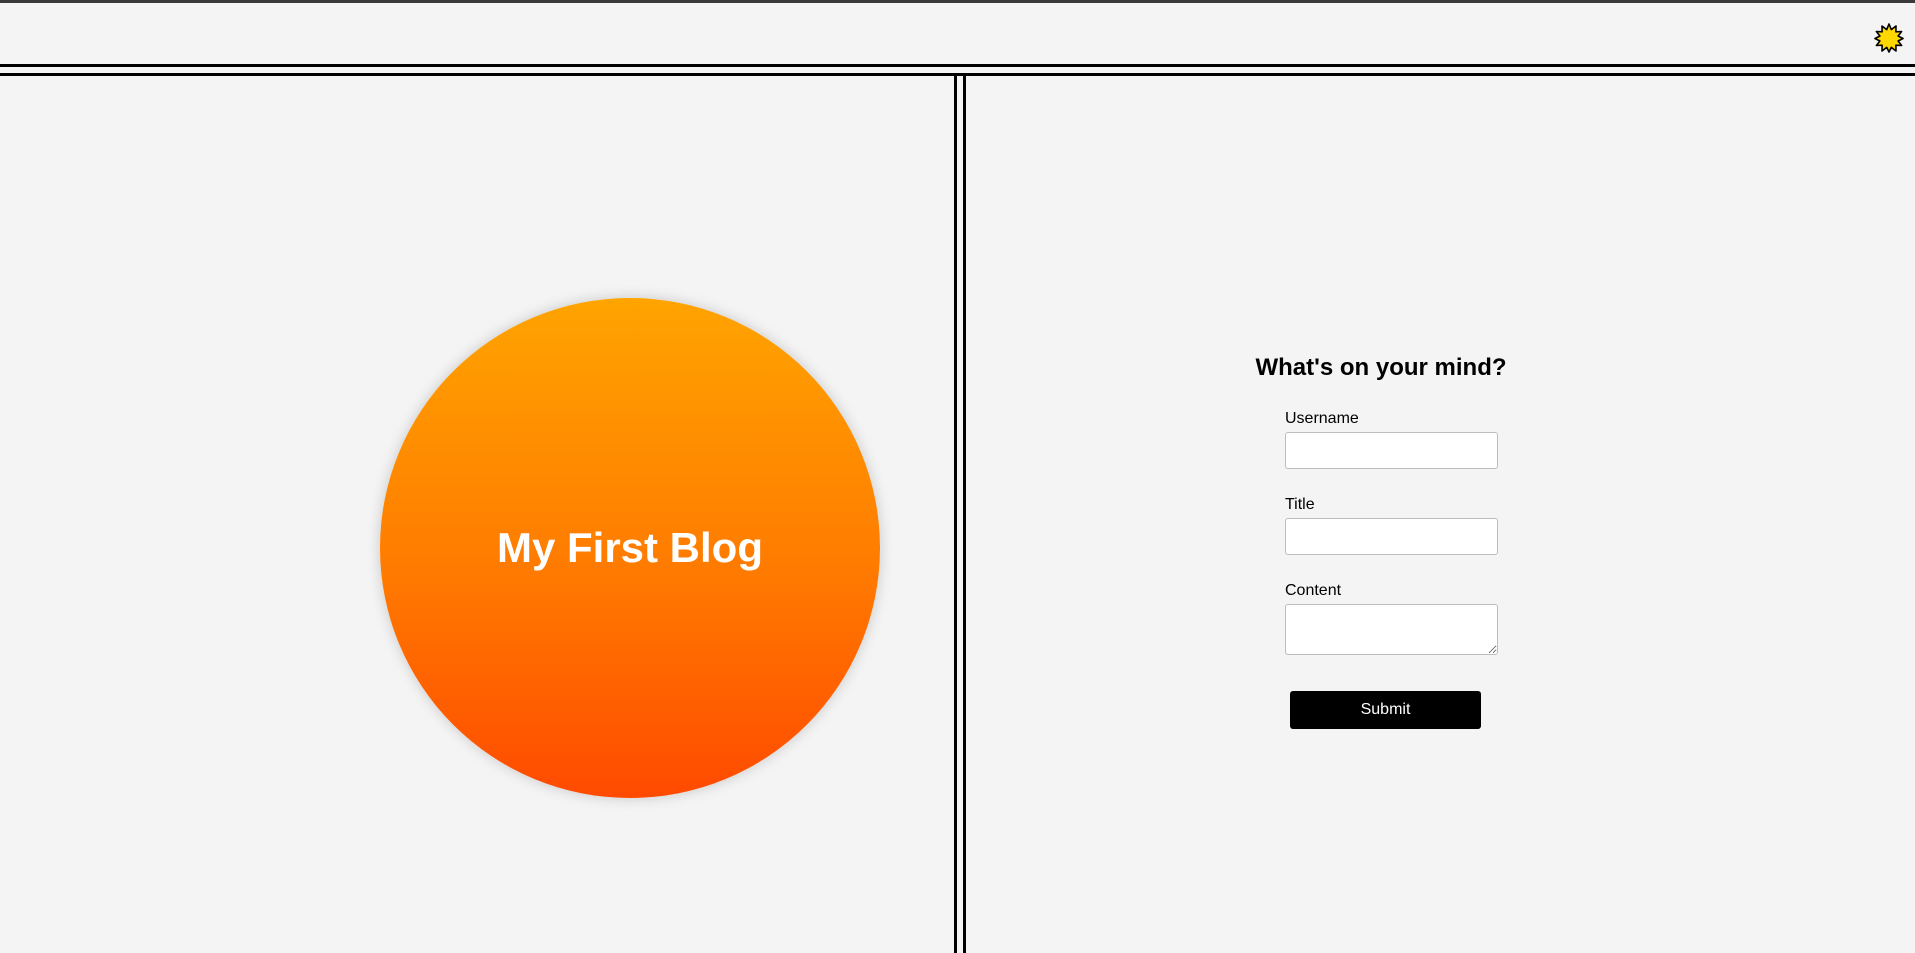  What do you see at coordinates (1391, 450) in the screenshot?
I see `username-input` at bounding box center [1391, 450].